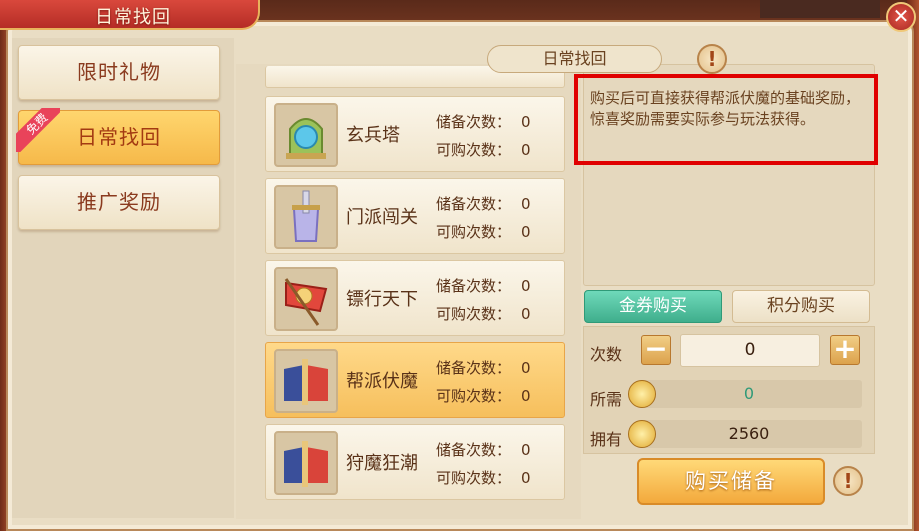 The width and height of the screenshot is (919, 531). Describe the element at coordinates (306, 299) in the screenshot. I see `banner-icon` at that location.